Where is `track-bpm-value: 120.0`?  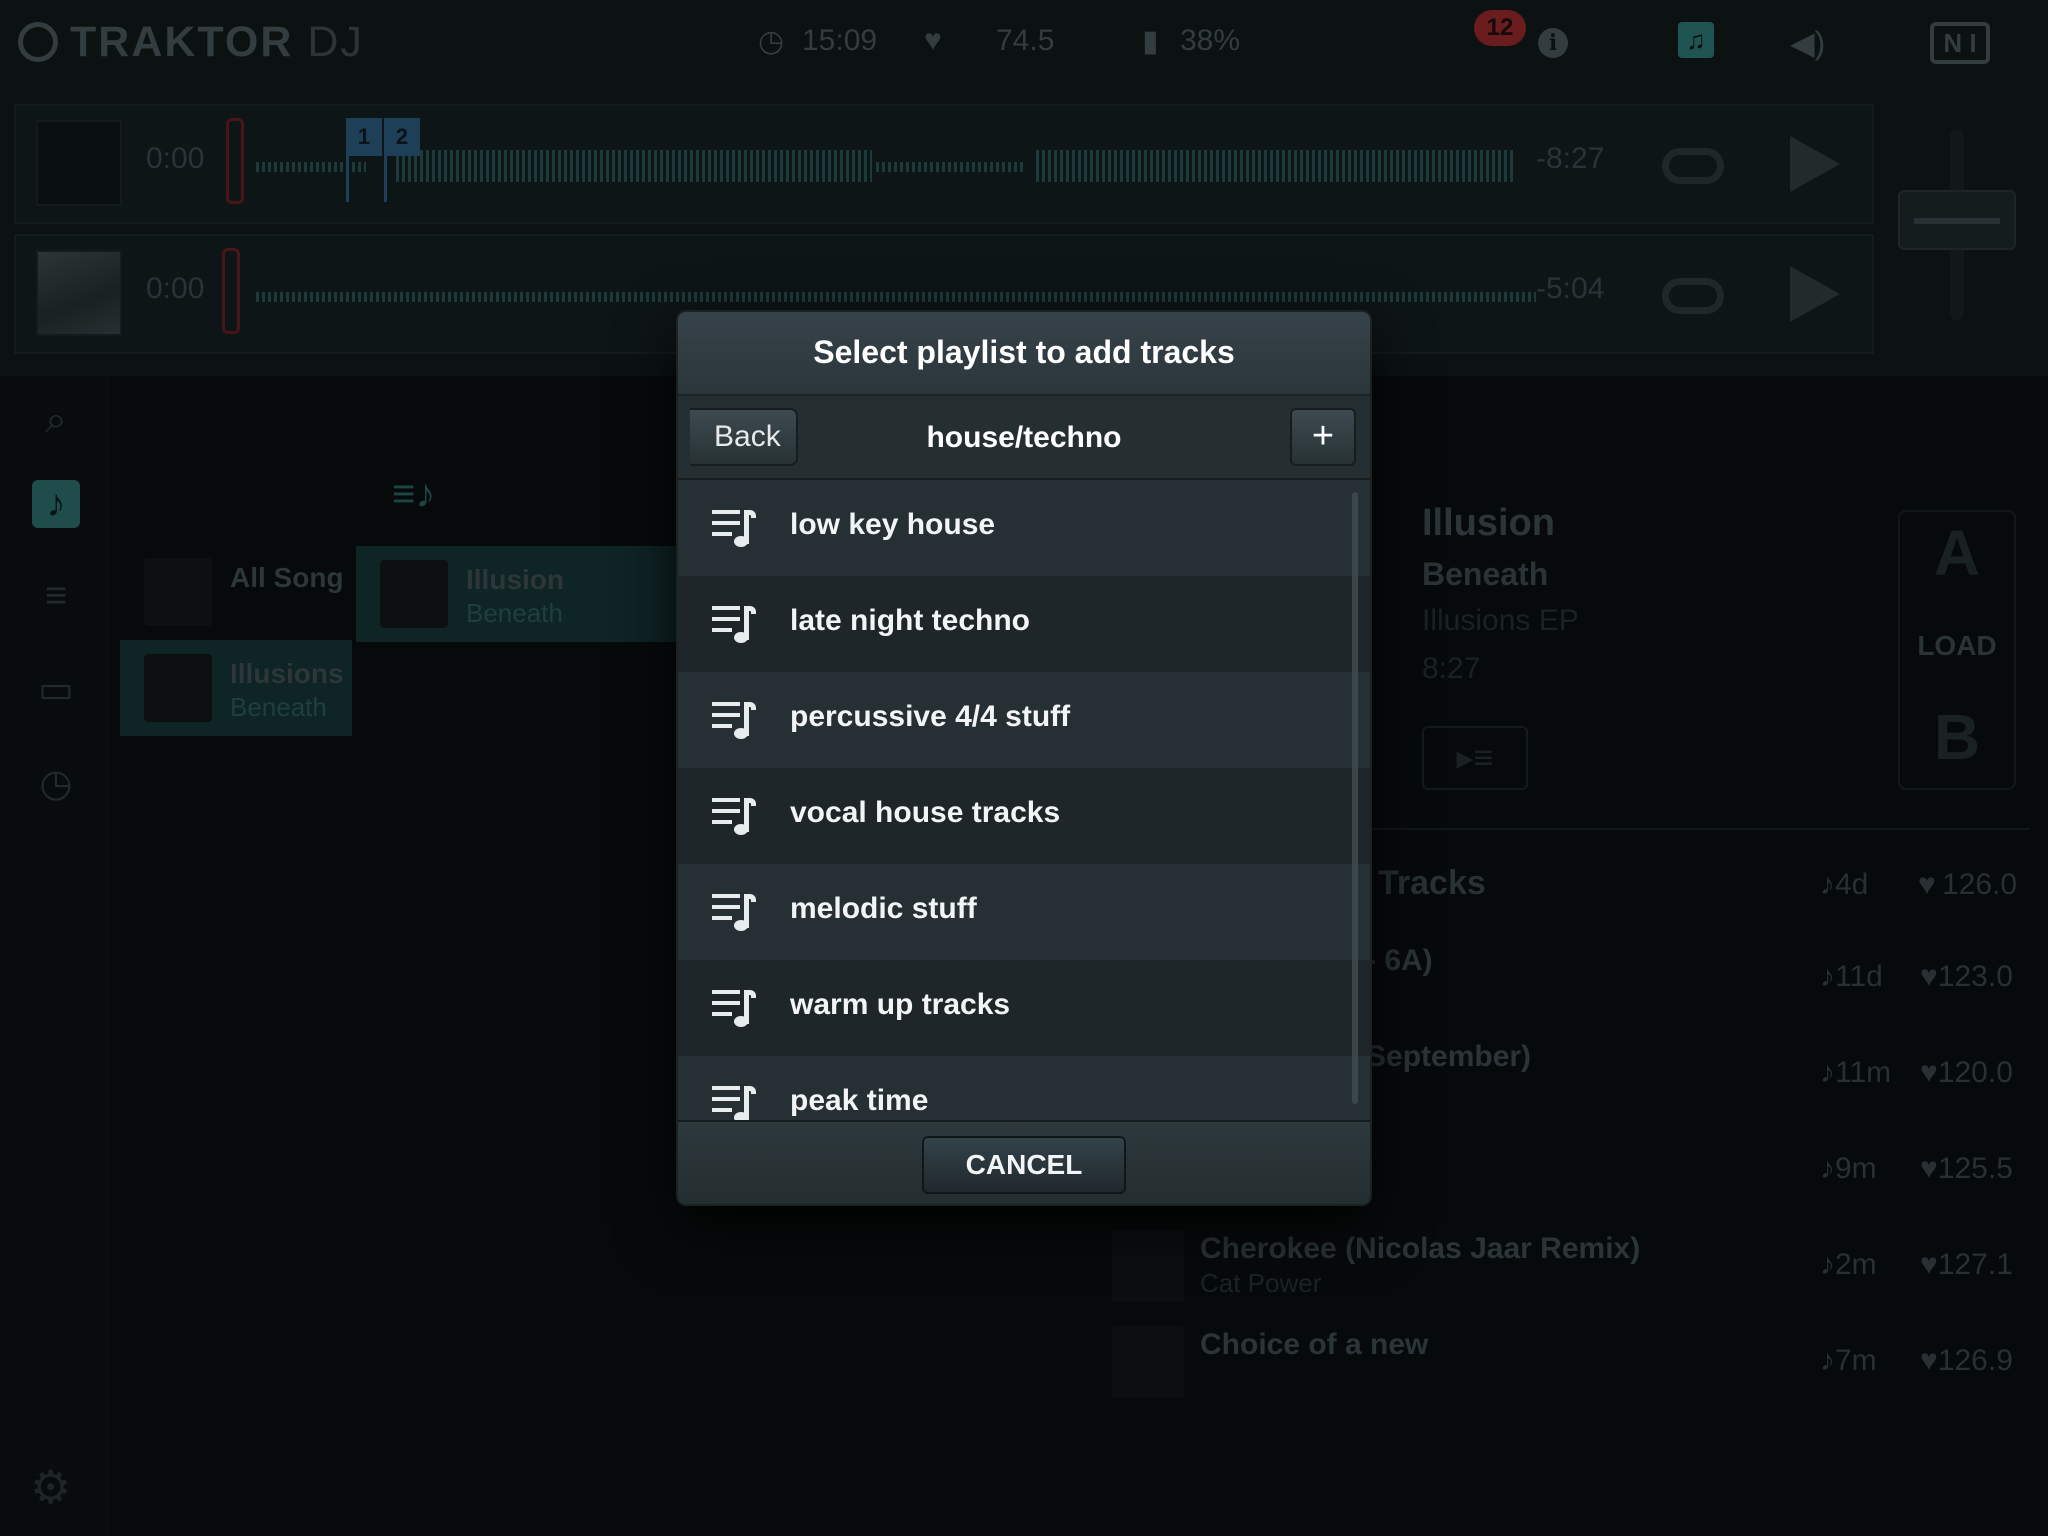
track-bpm-value: 120.0 is located at coordinates (1975, 1072).